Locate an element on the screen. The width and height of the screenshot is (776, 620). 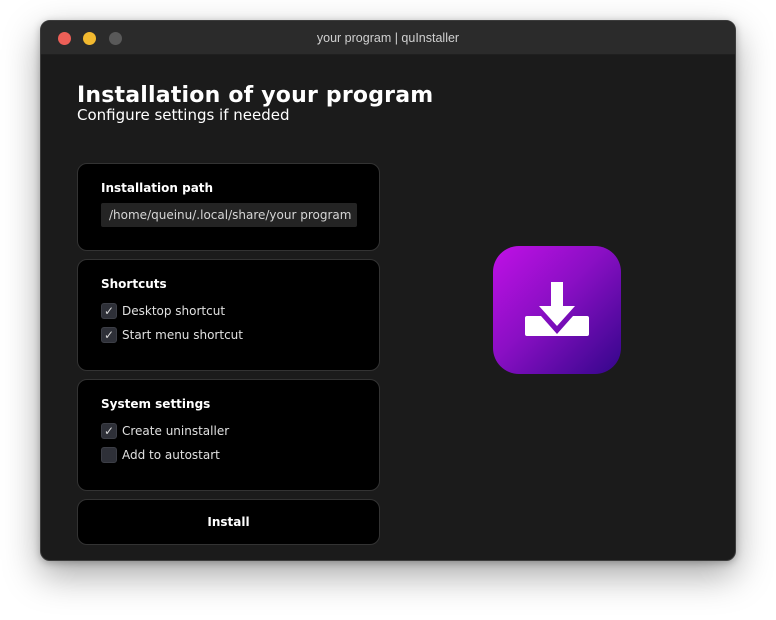
page-title: Installation of your program is located at coordinates (255, 95).